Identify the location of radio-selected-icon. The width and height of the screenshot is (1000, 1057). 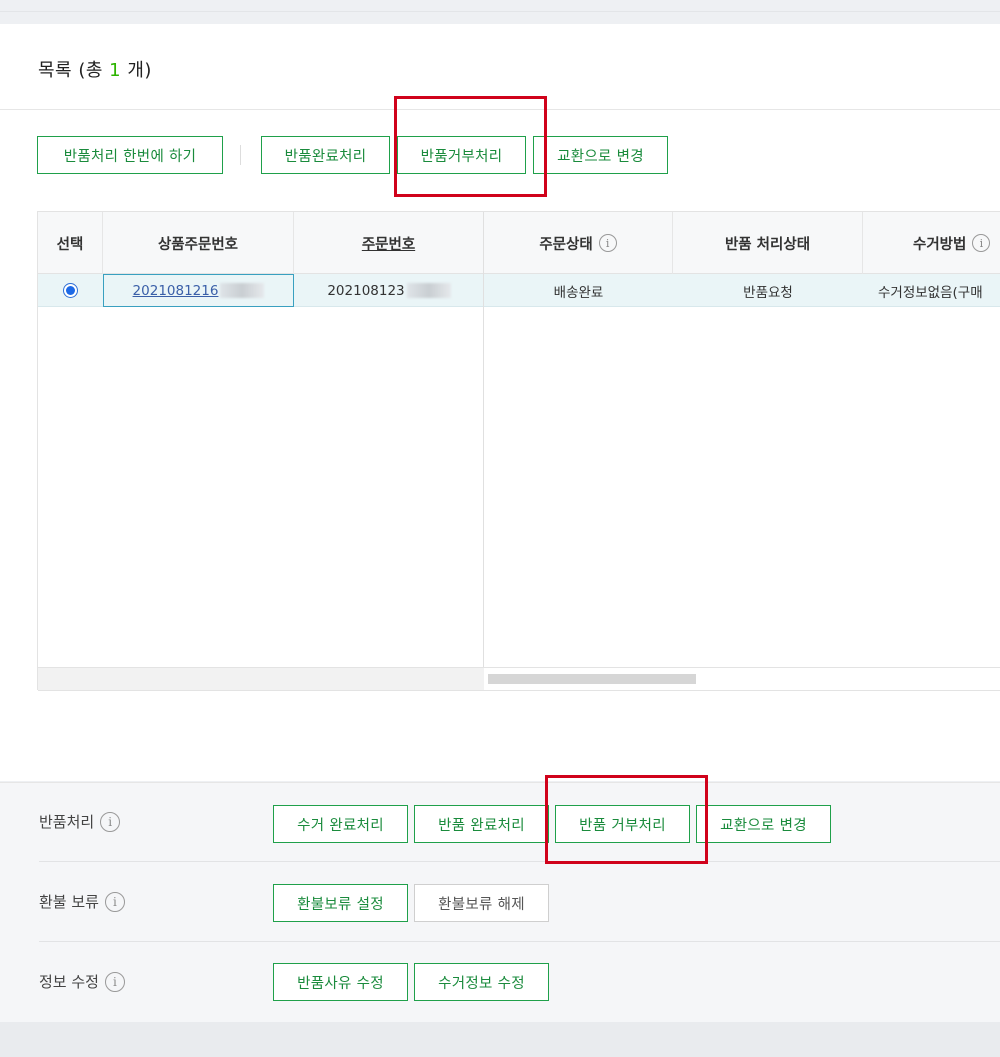
(70, 290).